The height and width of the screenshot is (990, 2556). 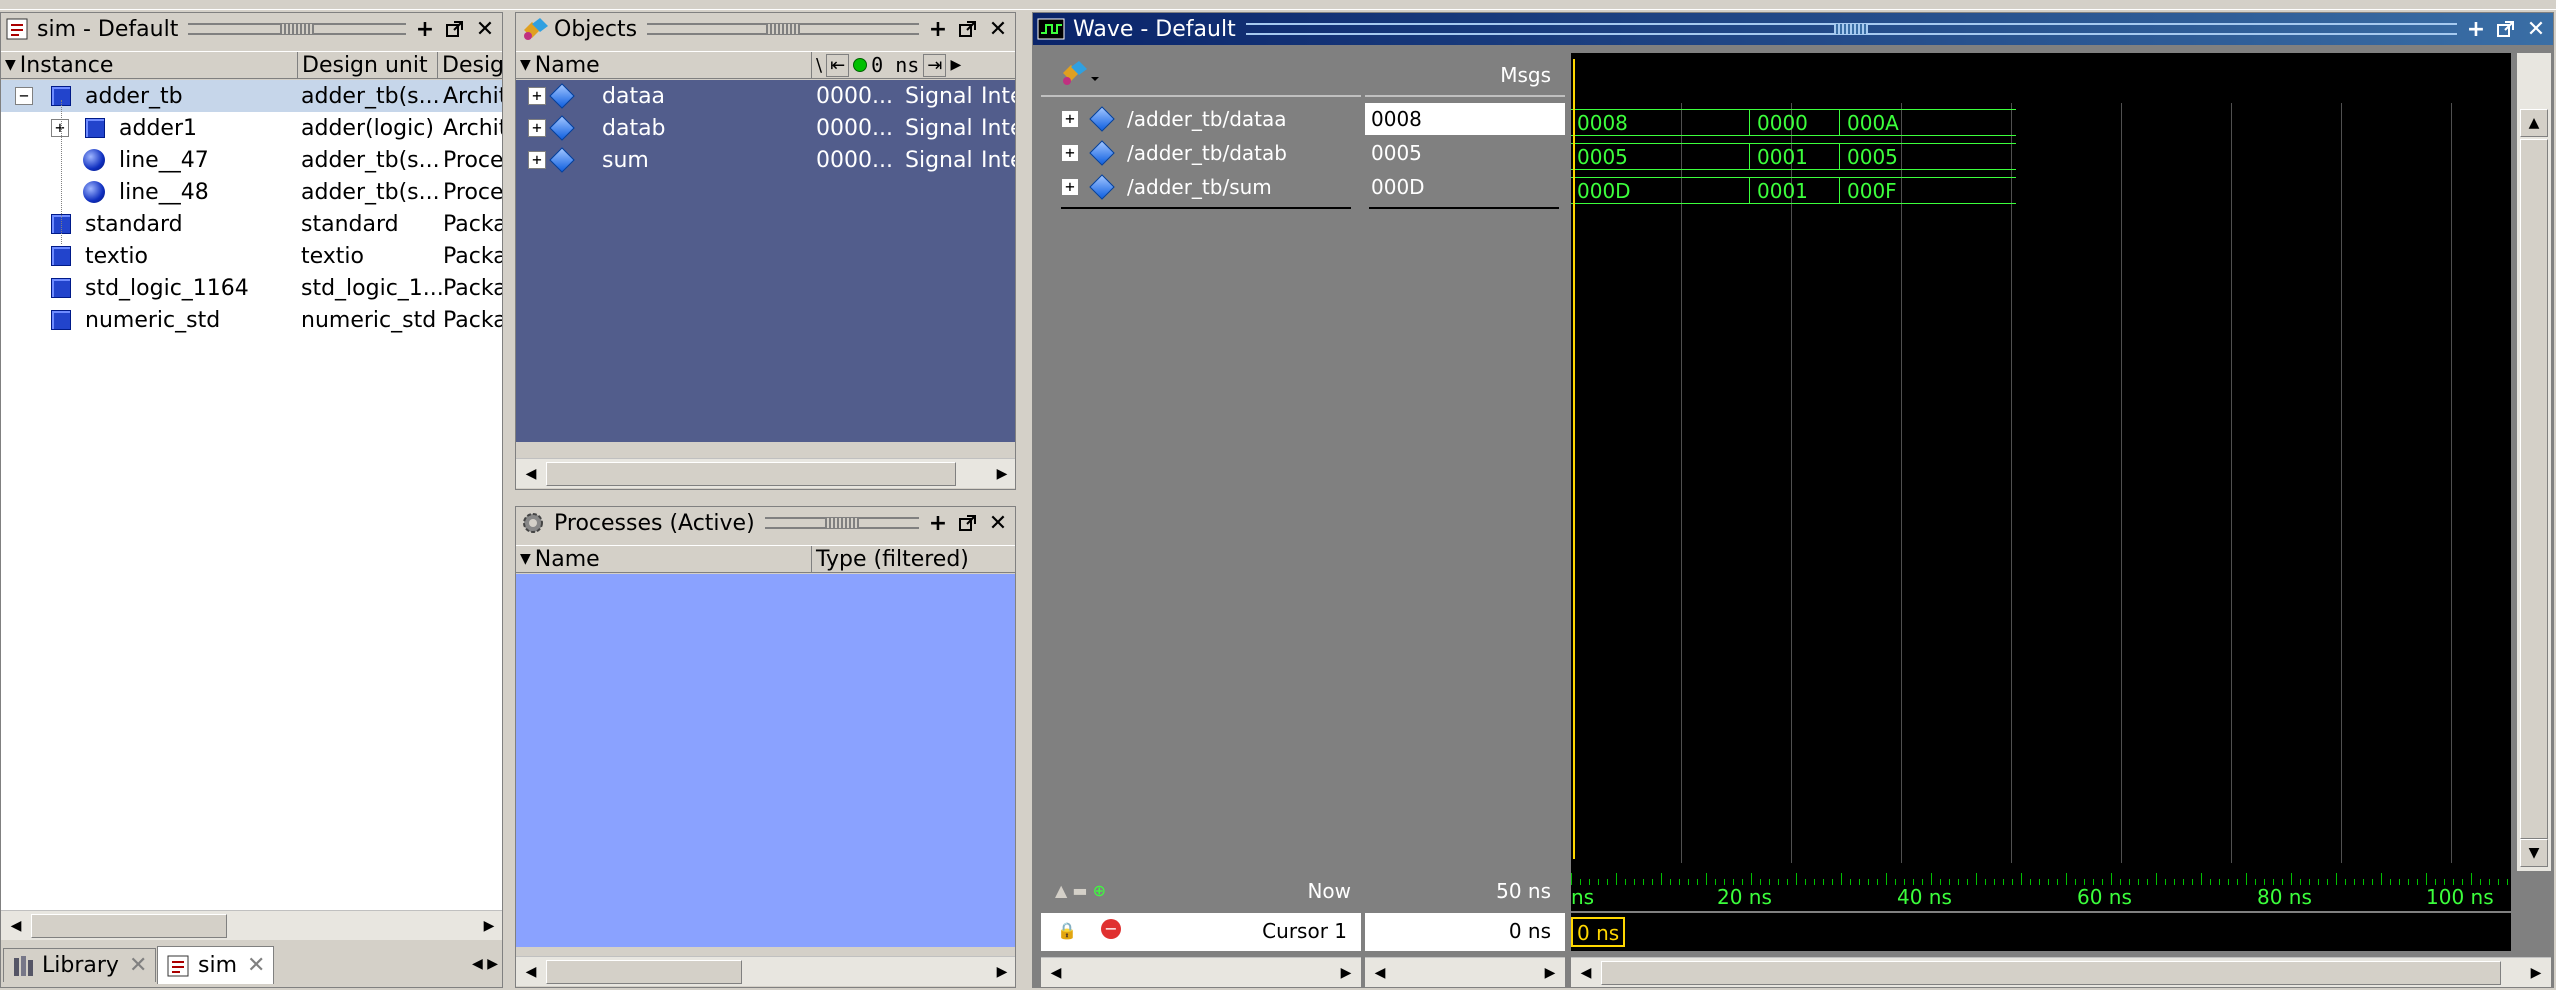 What do you see at coordinates (1111, 929) in the screenshot?
I see `remove-cursor-icon: −` at bounding box center [1111, 929].